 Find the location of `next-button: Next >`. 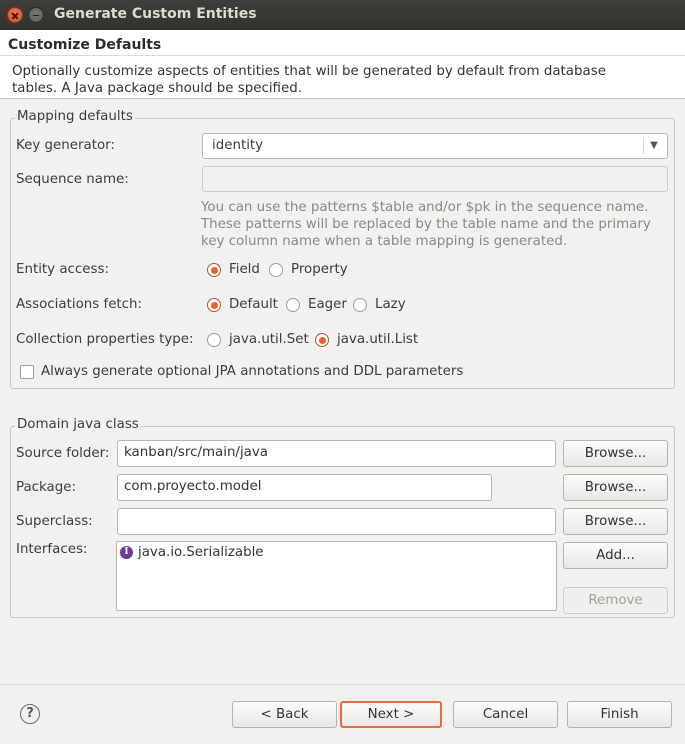

next-button: Next > is located at coordinates (391, 714).